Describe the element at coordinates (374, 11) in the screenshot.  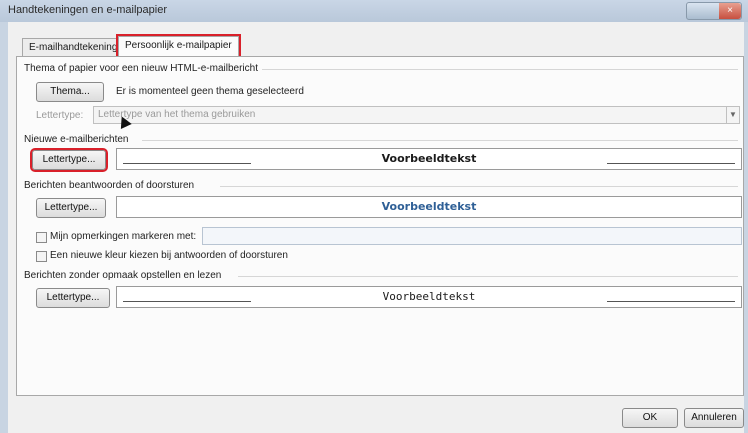
I see `title-bar: Handtekeningen en e-mailpapier ×` at that location.